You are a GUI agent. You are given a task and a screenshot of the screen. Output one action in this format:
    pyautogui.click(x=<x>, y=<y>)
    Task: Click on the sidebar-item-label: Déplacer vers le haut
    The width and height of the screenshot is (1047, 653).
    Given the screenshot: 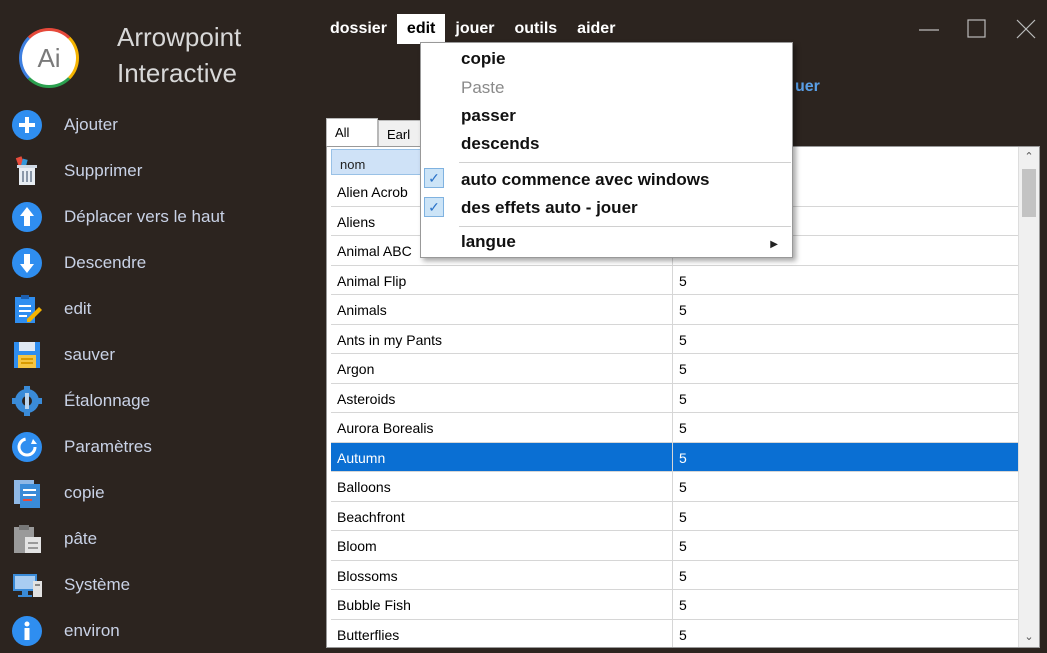 What is the action you would take?
    pyautogui.click(x=144, y=216)
    